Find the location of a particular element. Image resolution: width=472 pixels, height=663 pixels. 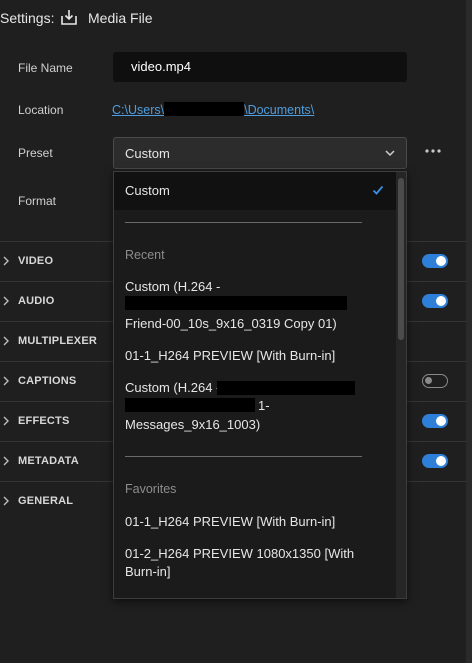

dropdown-scrollbar is located at coordinates (401, 385).